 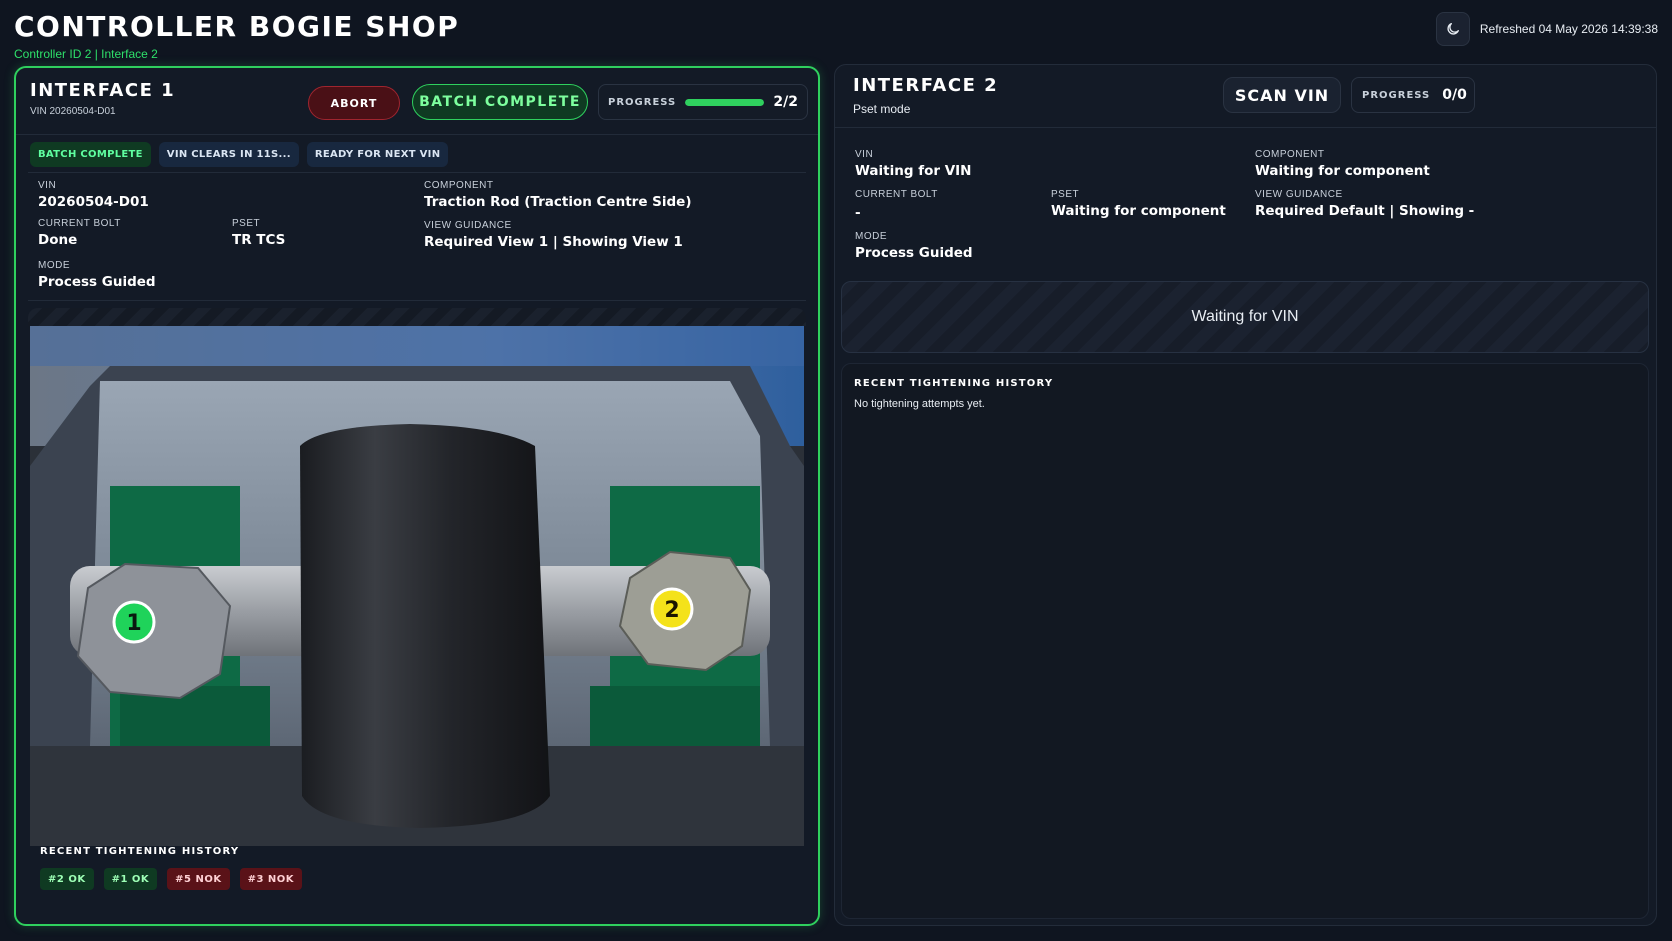 I want to click on interface-1-header: INTERFACE 1 VIN 20260504-D01, so click(x=102, y=98).